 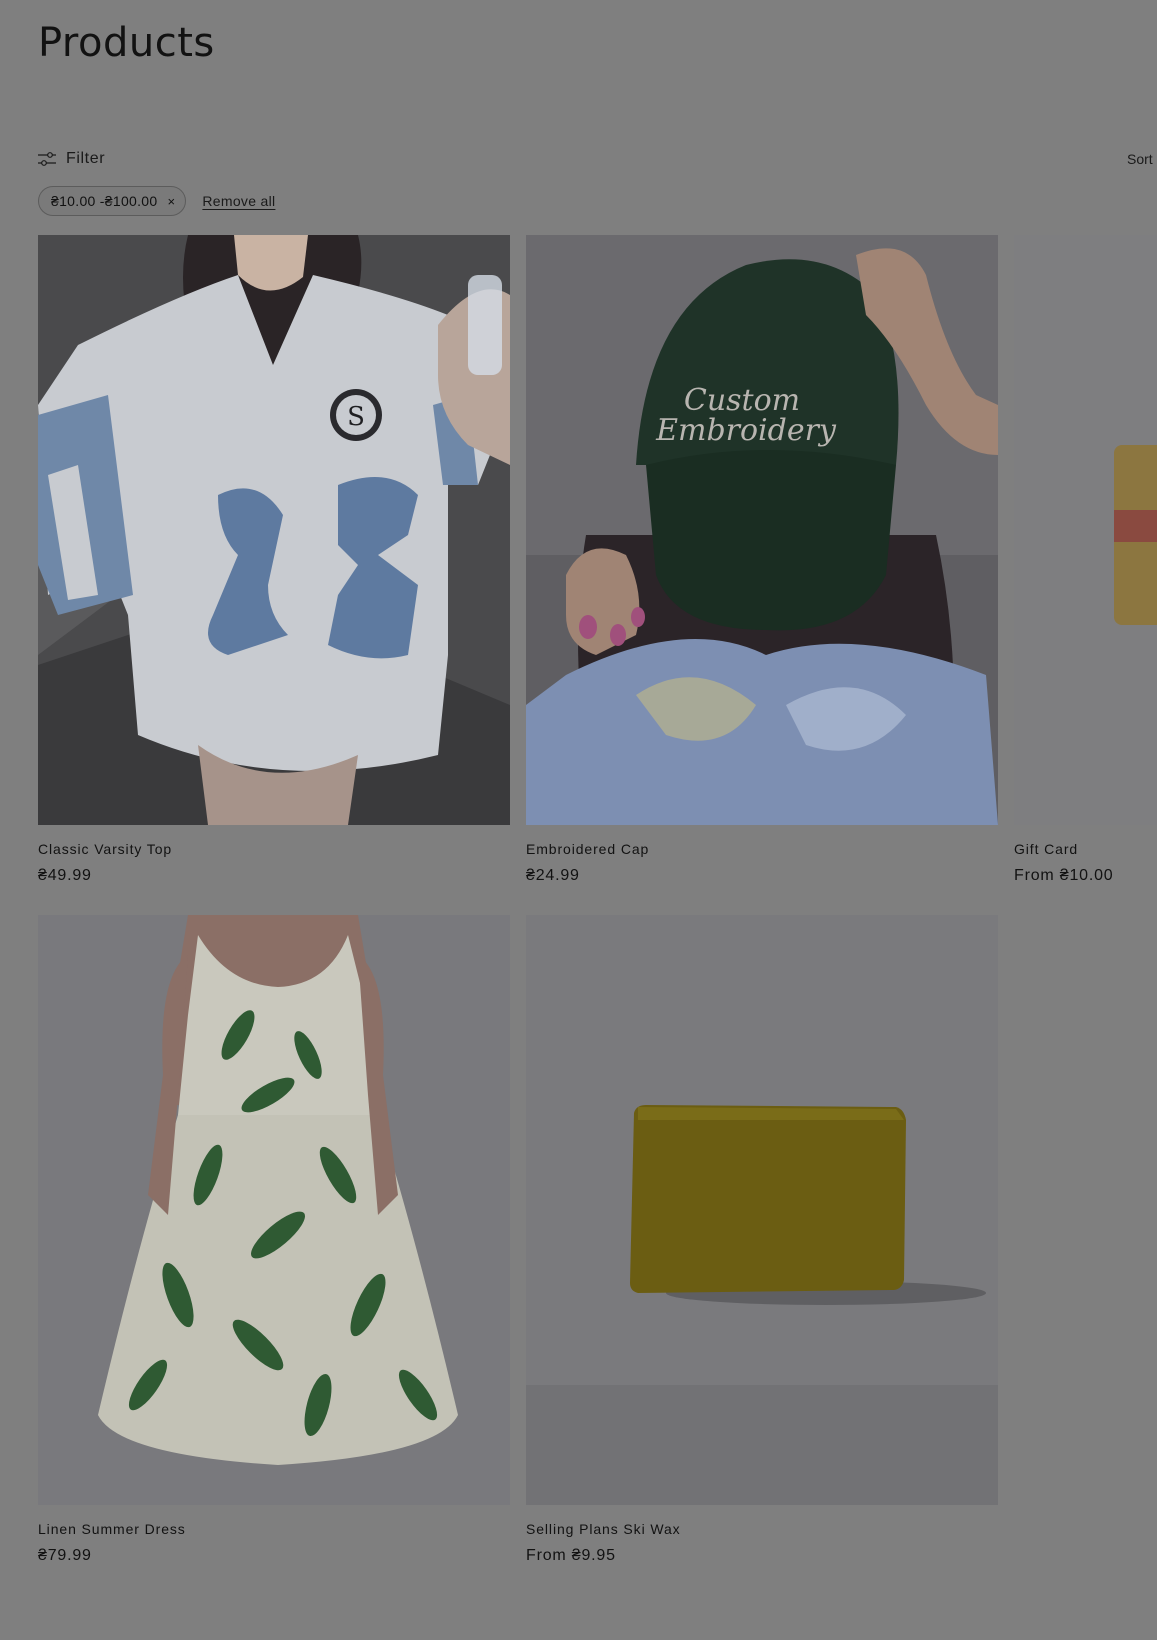 What do you see at coordinates (1142, 159) in the screenshot?
I see `sort-by-label: Sort by:` at bounding box center [1142, 159].